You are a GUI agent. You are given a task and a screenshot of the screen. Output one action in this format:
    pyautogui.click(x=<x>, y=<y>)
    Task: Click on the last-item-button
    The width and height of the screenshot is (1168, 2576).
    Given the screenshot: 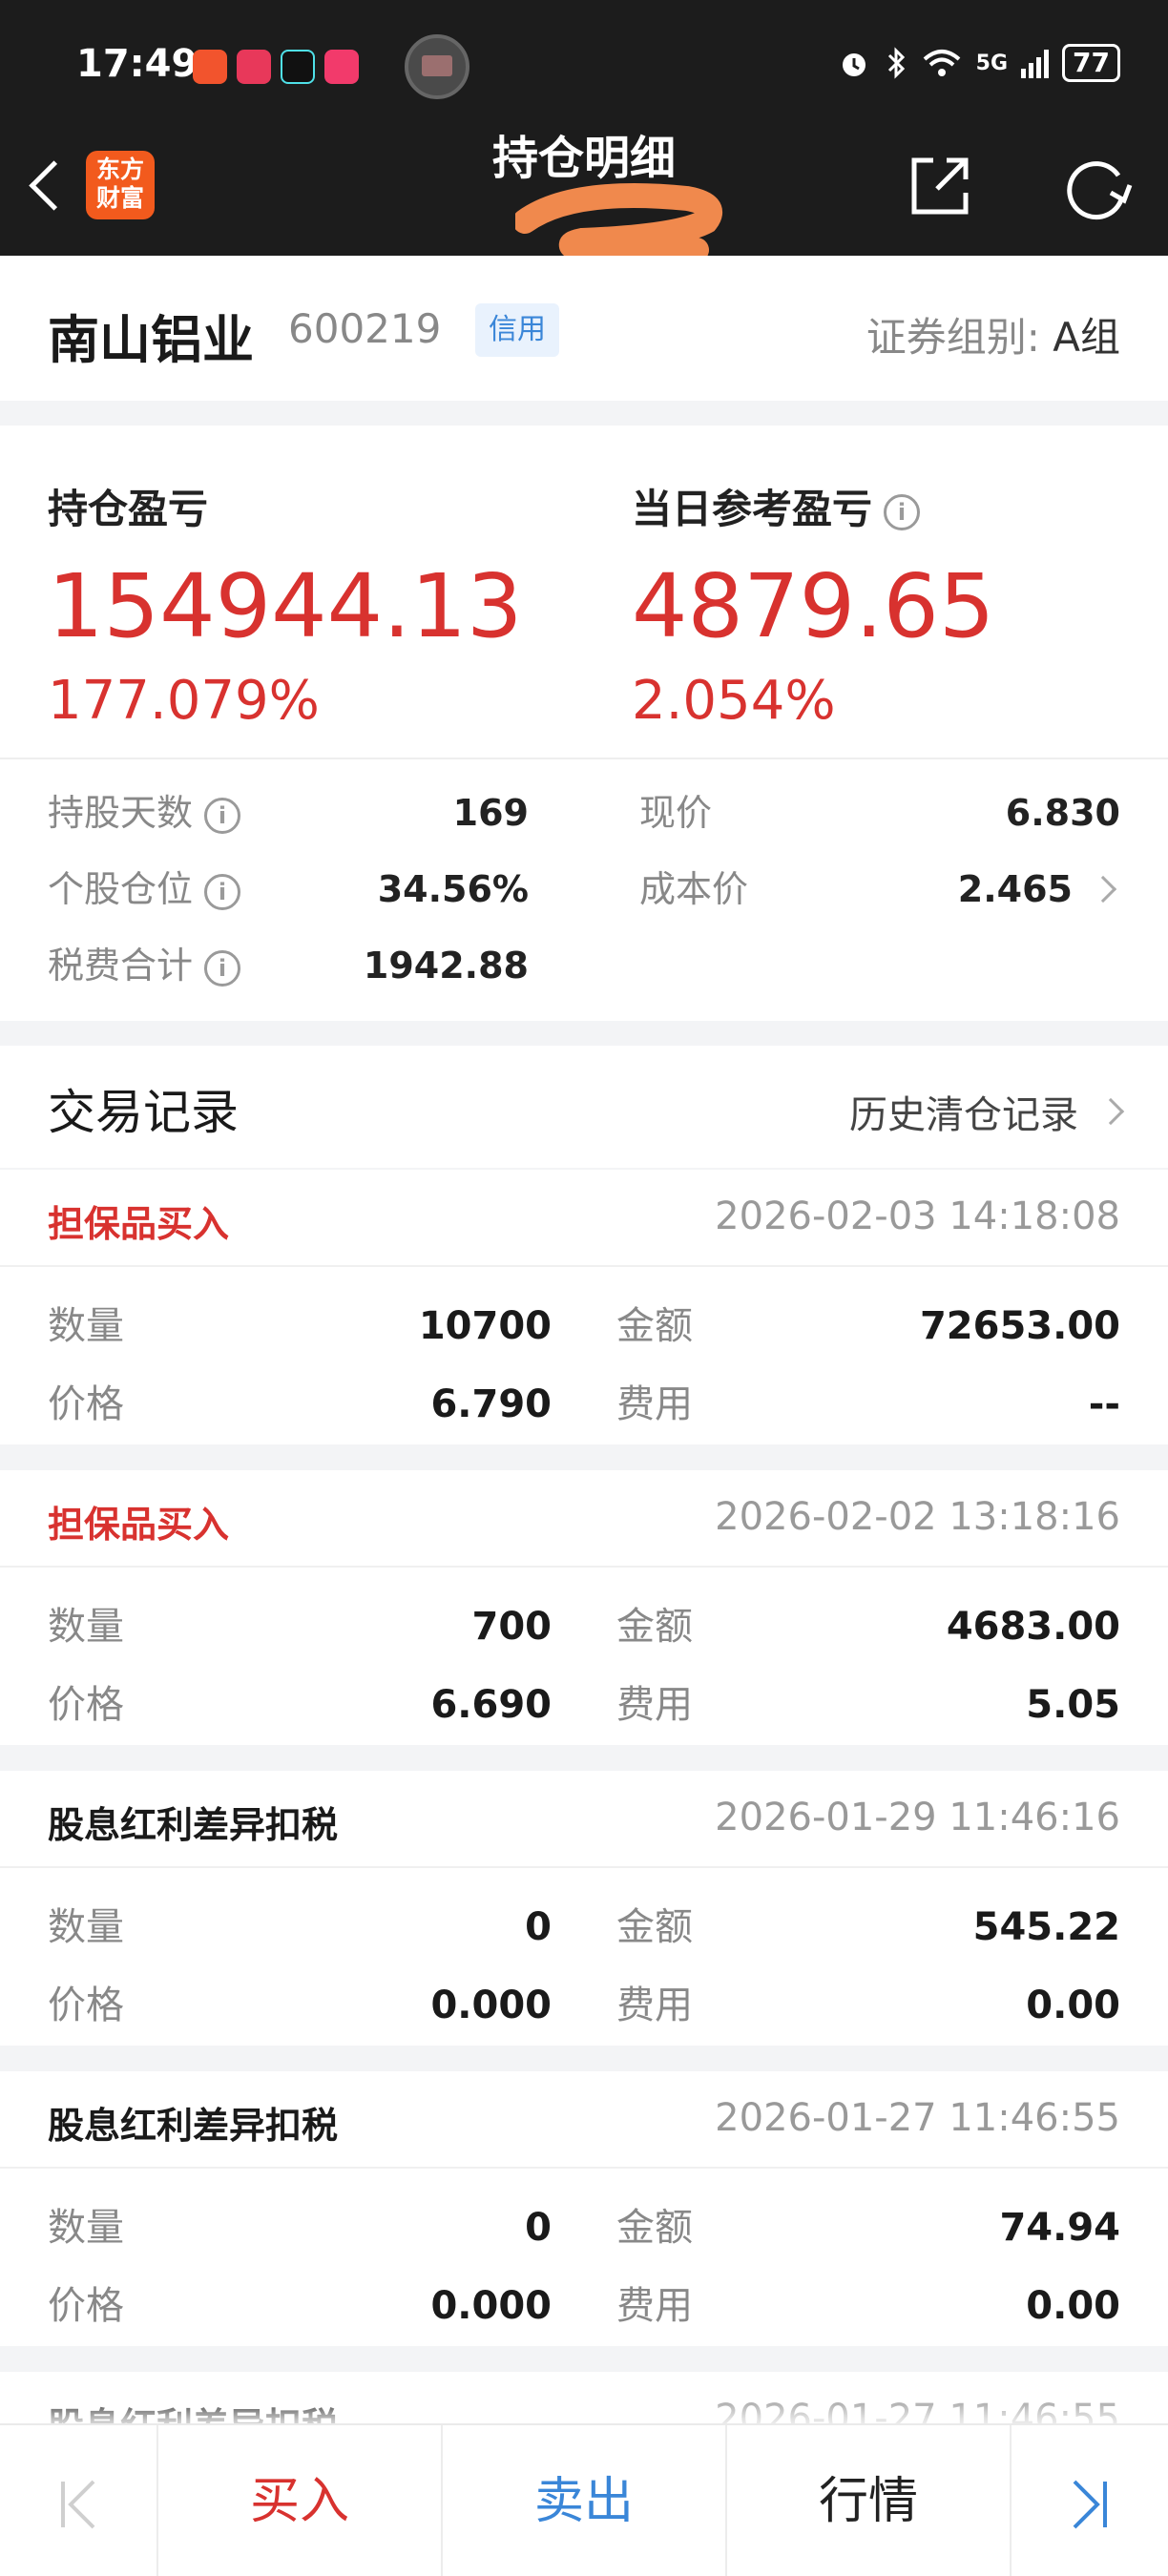 What is the action you would take?
    pyautogui.click(x=1090, y=2500)
    